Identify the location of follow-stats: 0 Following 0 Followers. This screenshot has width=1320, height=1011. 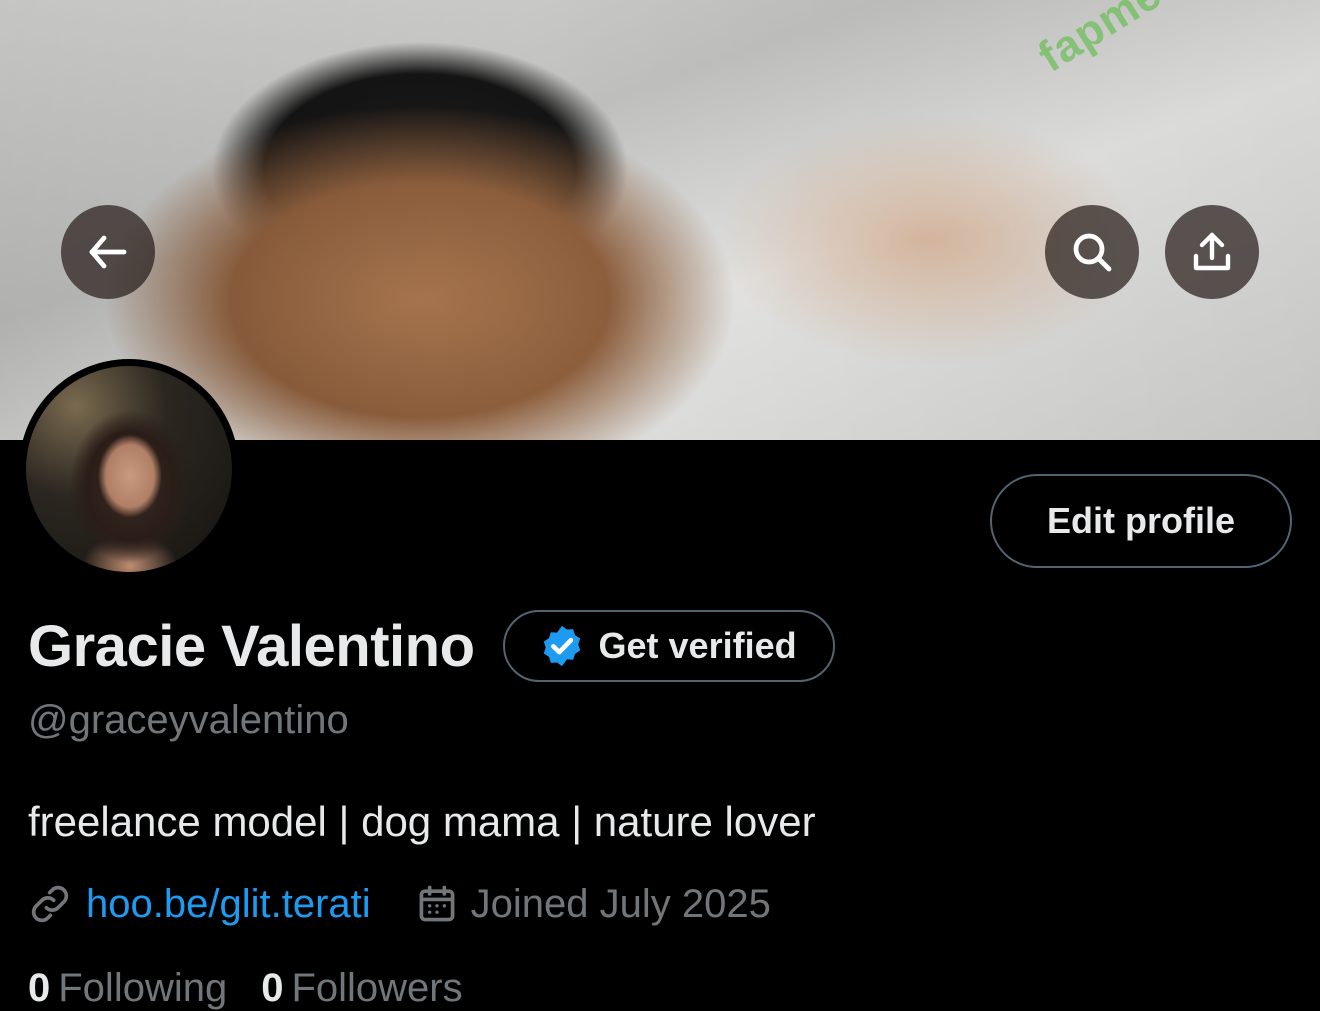
(245, 988).